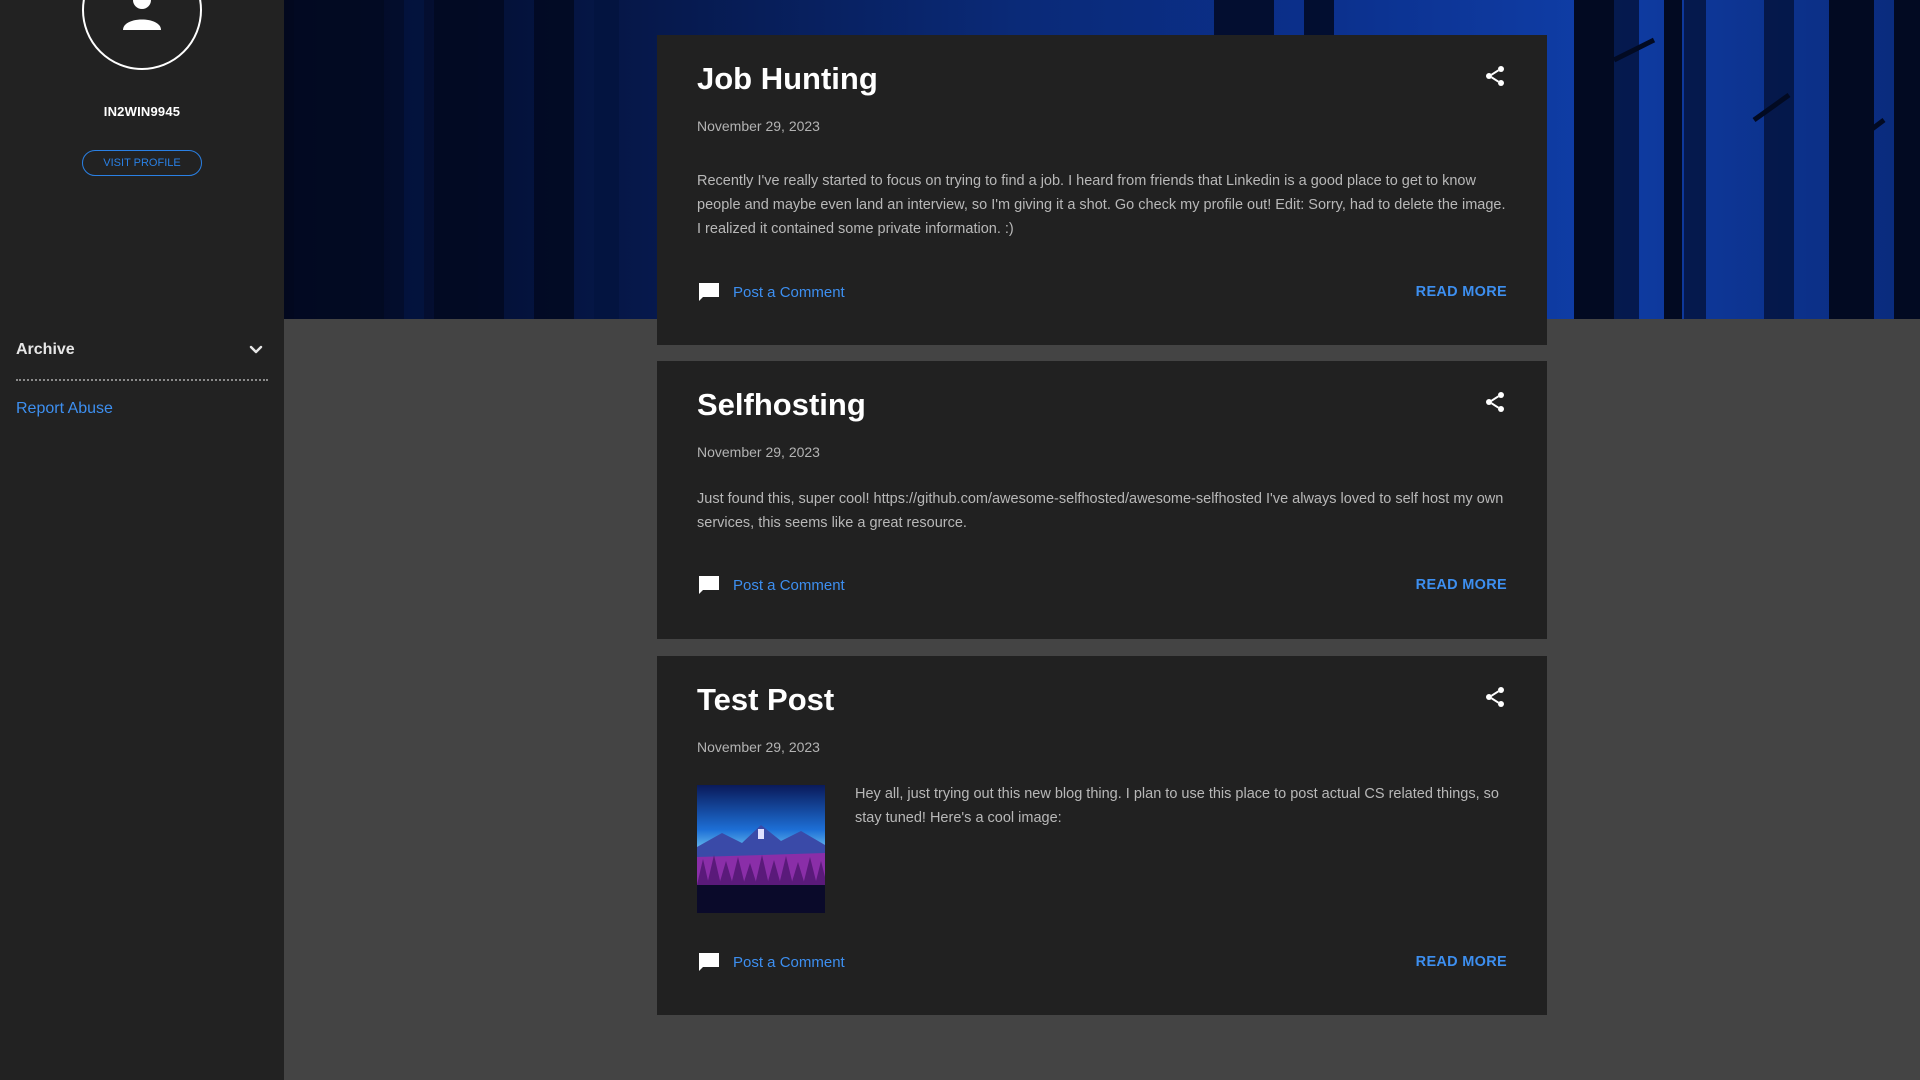 The image size is (1920, 1080). What do you see at coordinates (45, 349) in the screenshot?
I see `archive-label: Archive` at bounding box center [45, 349].